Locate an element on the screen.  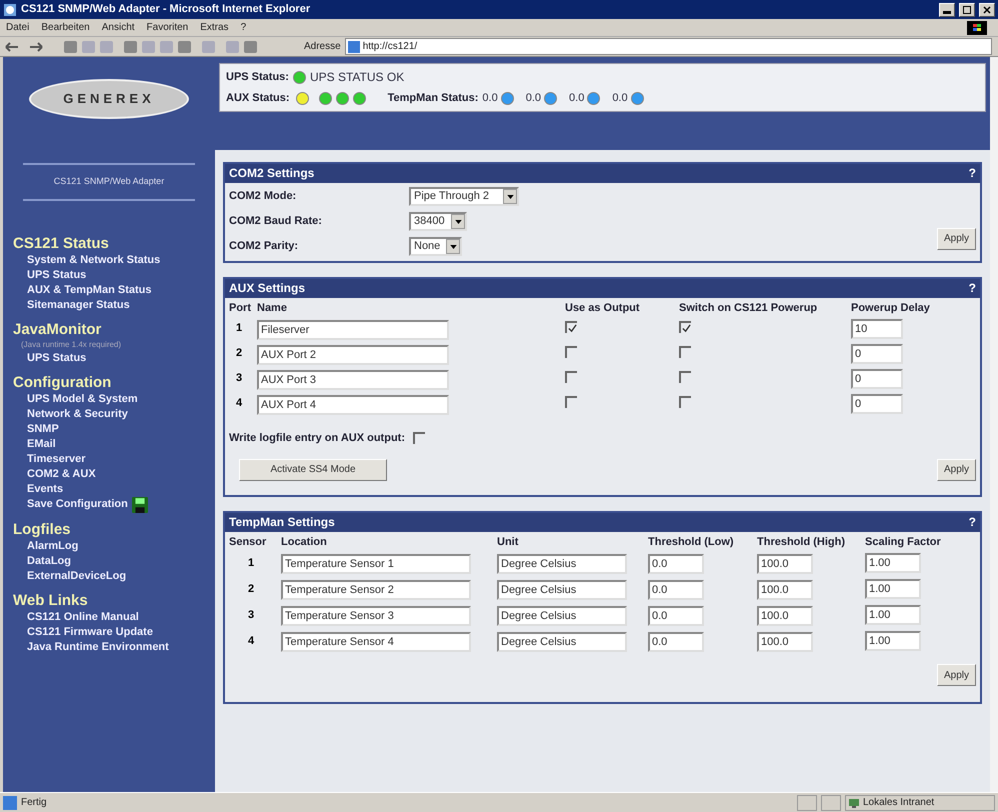
sidebar-heading: Web Links is located at coordinates (51, 601).